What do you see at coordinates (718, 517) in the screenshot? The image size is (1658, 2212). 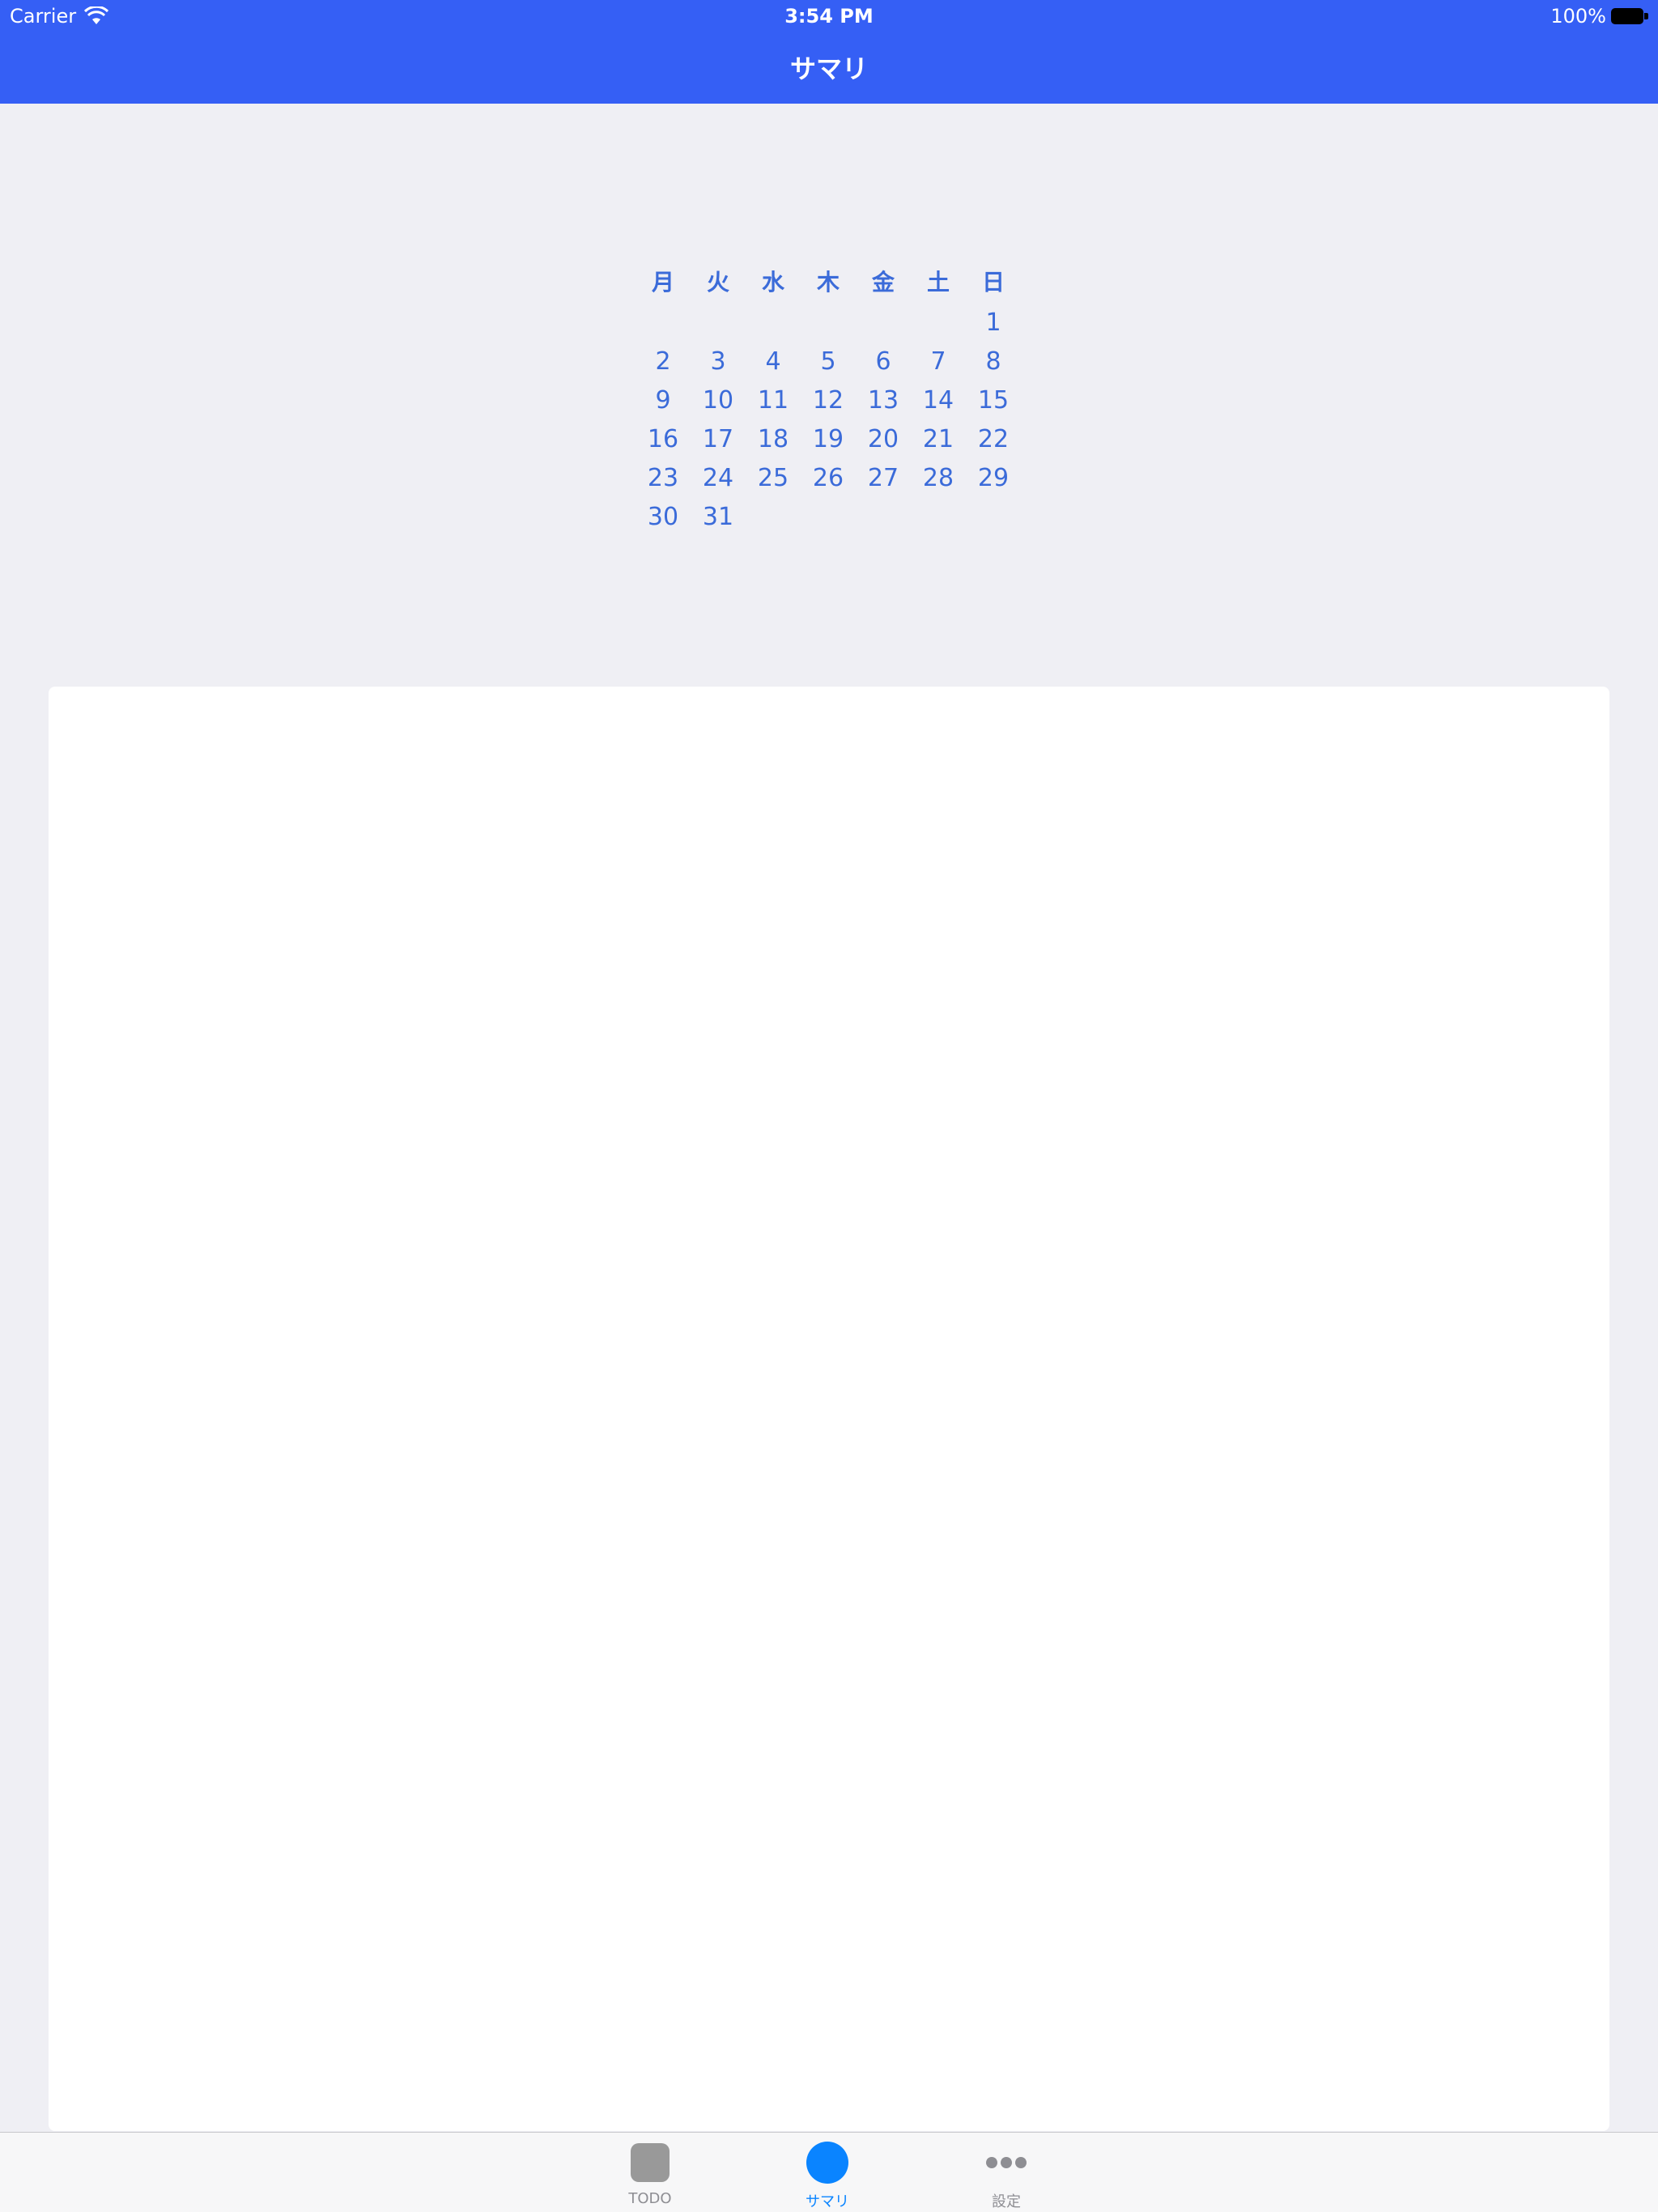 I see `calendar-day: 31` at bounding box center [718, 517].